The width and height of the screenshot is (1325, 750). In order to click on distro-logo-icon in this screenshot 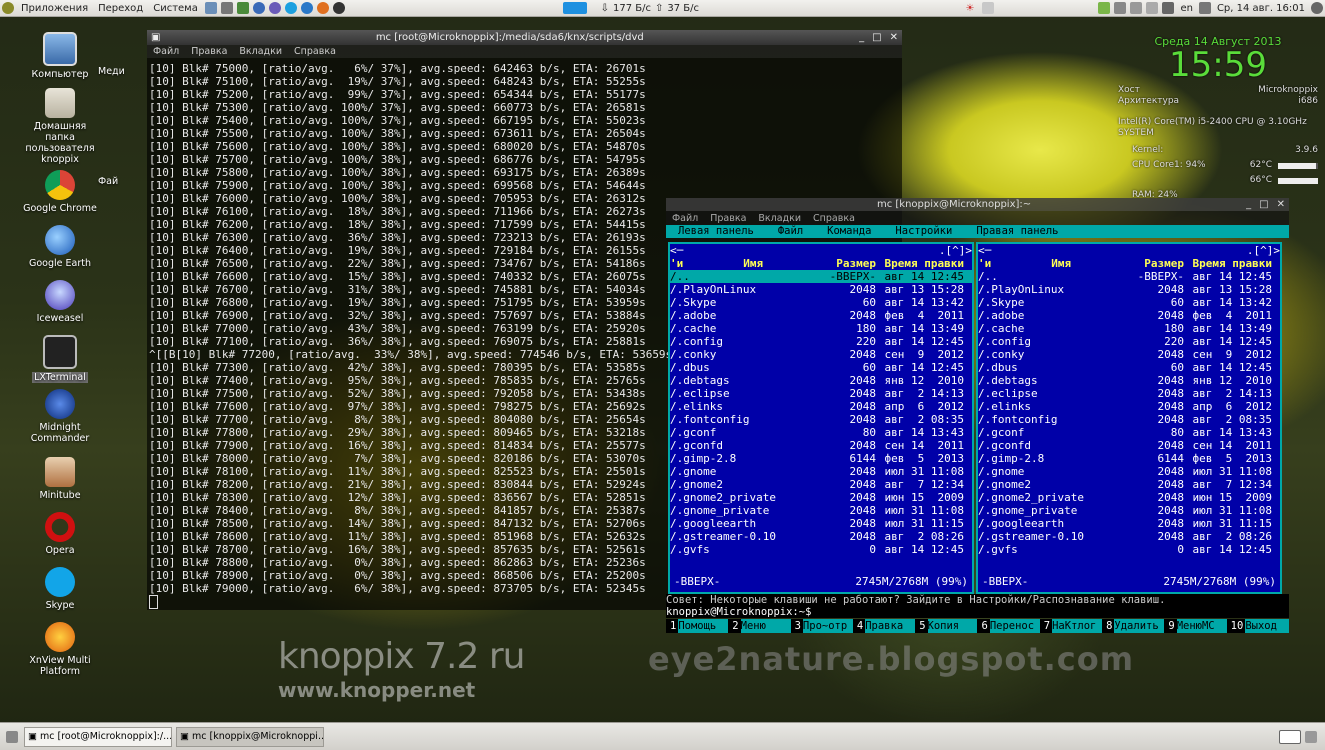, I will do `click(8, 8)`.